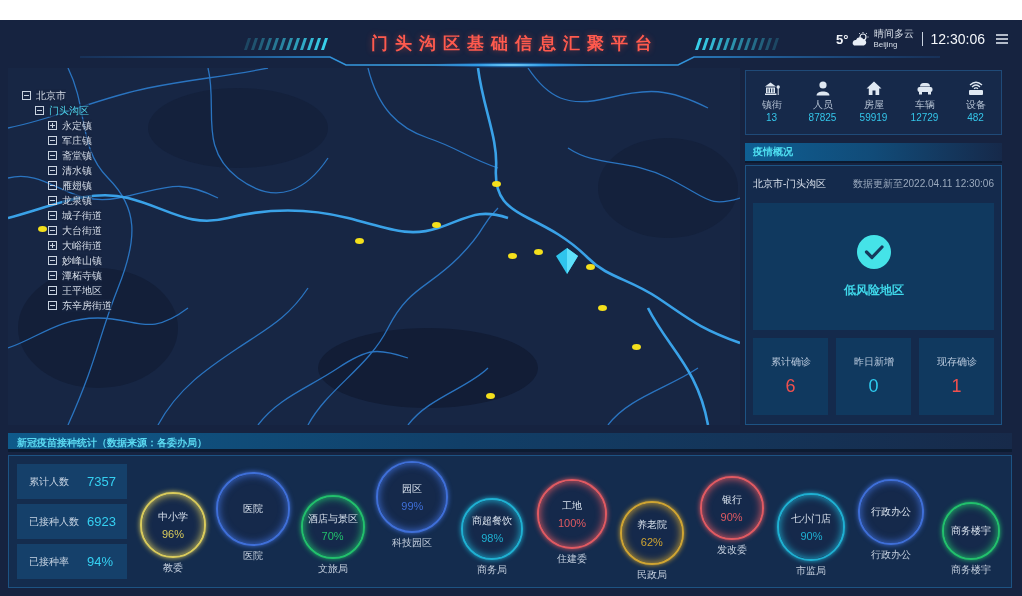  What do you see at coordinates (731, 499) in the screenshot?
I see `category-name: 银行` at bounding box center [731, 499].